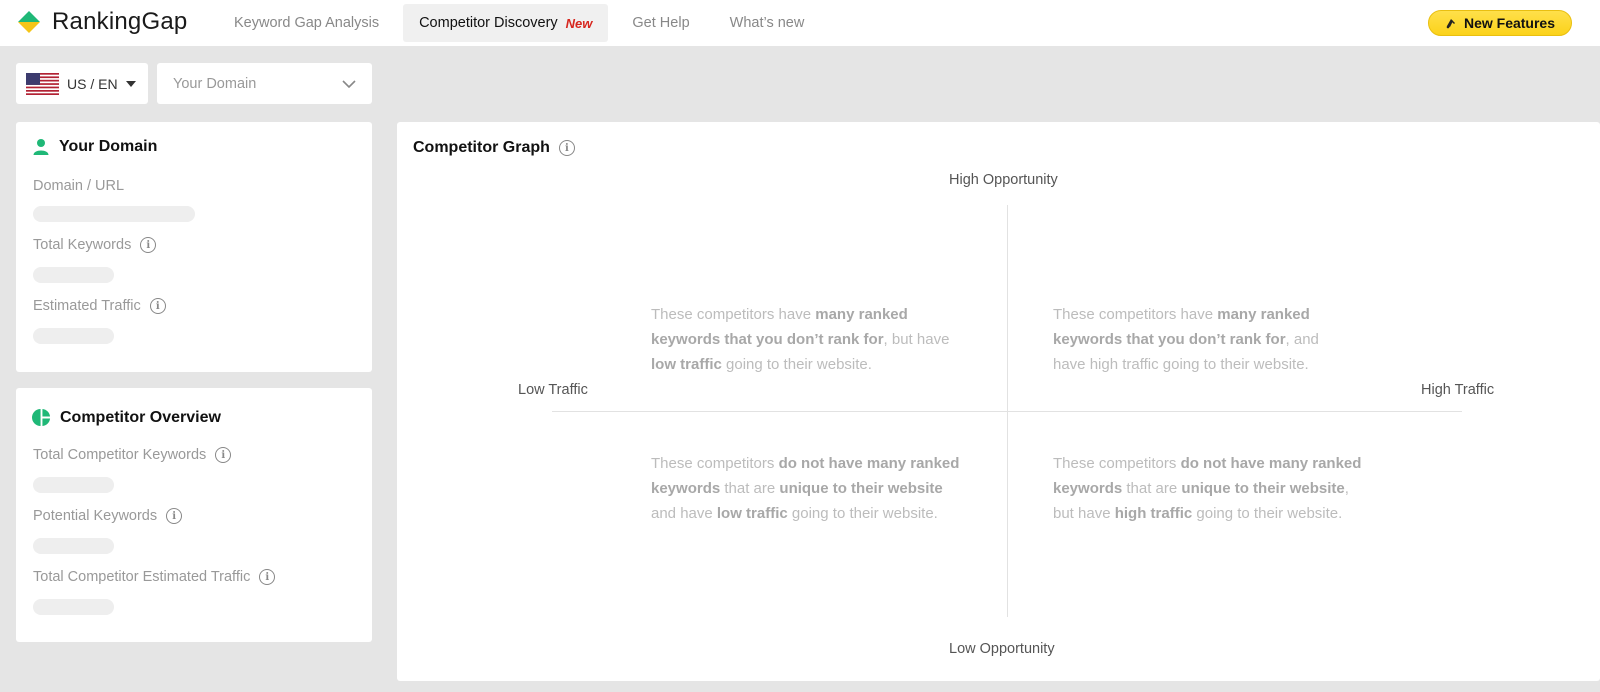  What do you see at coordinates (154, 577) in the screenshot?
I see `total-competitor-estimated-traffic-label: Total Competitor Estimated Traffic i` at bounding box center [154, 577].